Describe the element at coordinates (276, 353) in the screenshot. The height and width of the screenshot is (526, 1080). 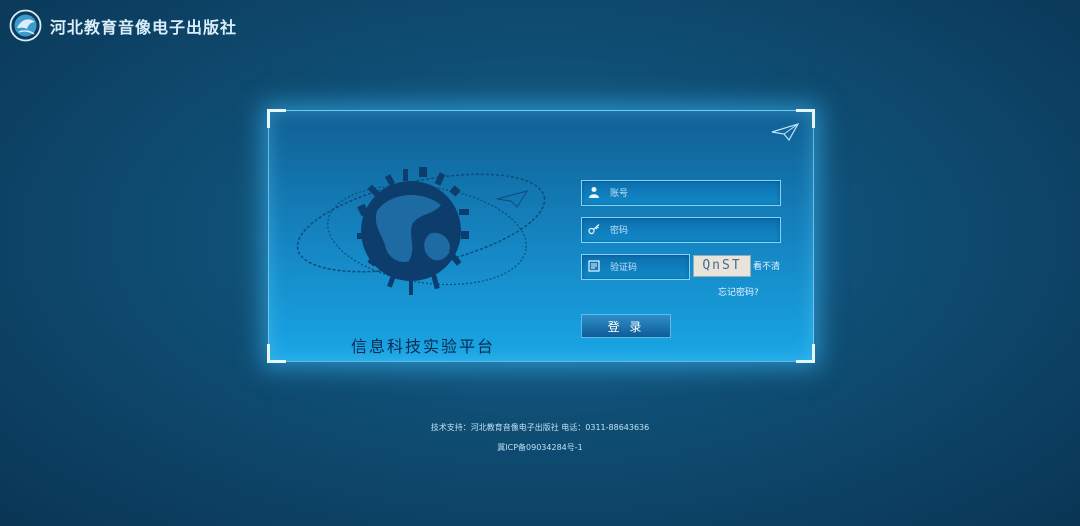
I see `corner-bottom-left` at that location.